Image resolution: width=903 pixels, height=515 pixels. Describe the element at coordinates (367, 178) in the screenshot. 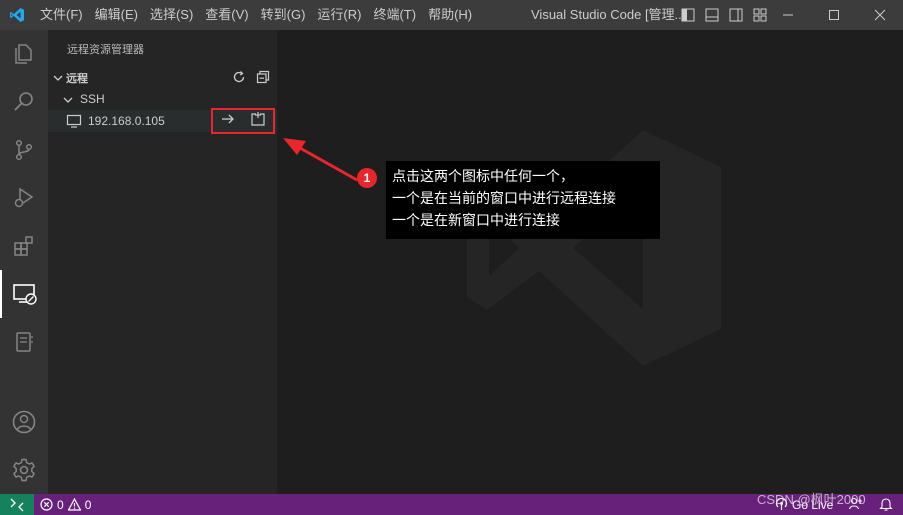

I see `step-badge: 1` at that location.